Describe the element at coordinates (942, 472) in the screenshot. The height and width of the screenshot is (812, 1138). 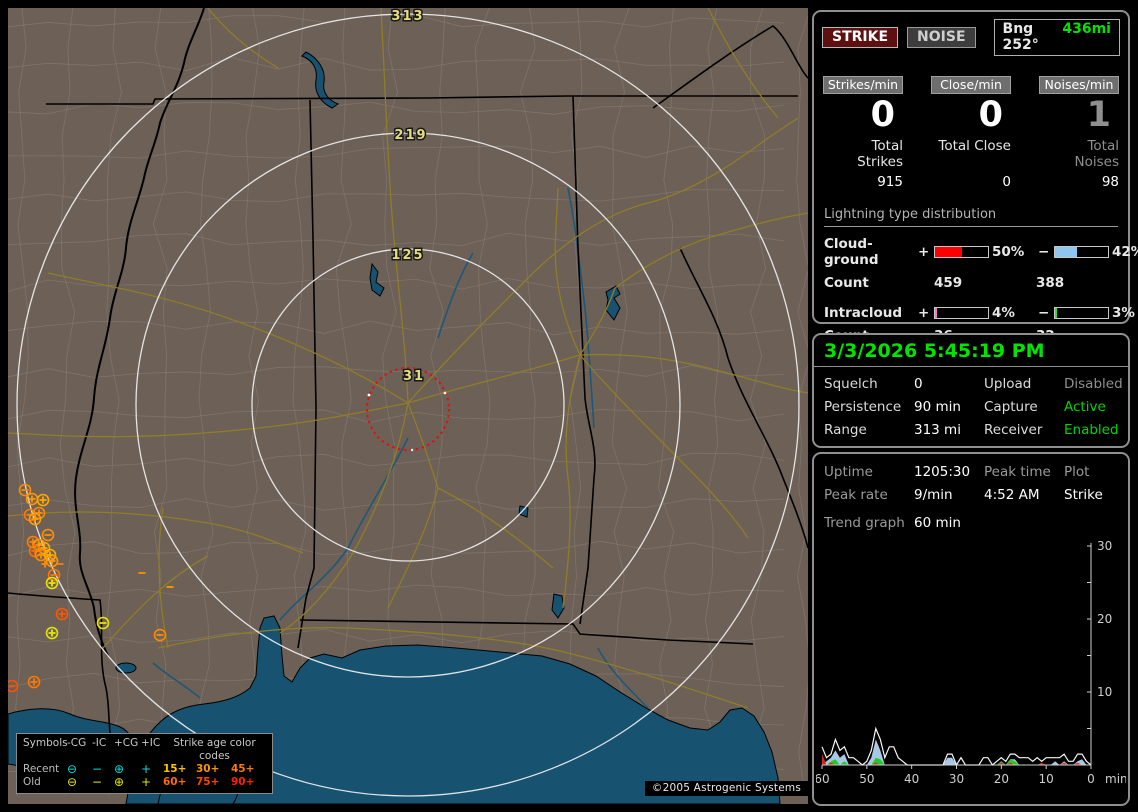
I see `uptime-value: 1205:30` at that location.